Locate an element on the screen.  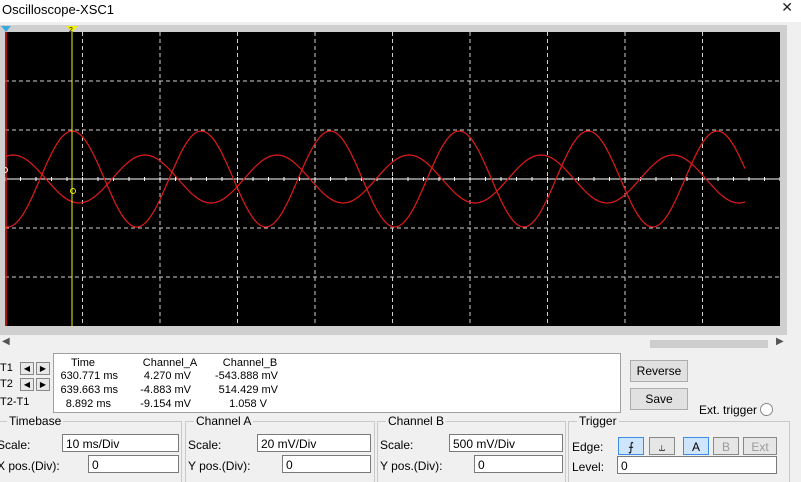
t2-channel-a: -4.883 mV is located at coordinates (165, 390).